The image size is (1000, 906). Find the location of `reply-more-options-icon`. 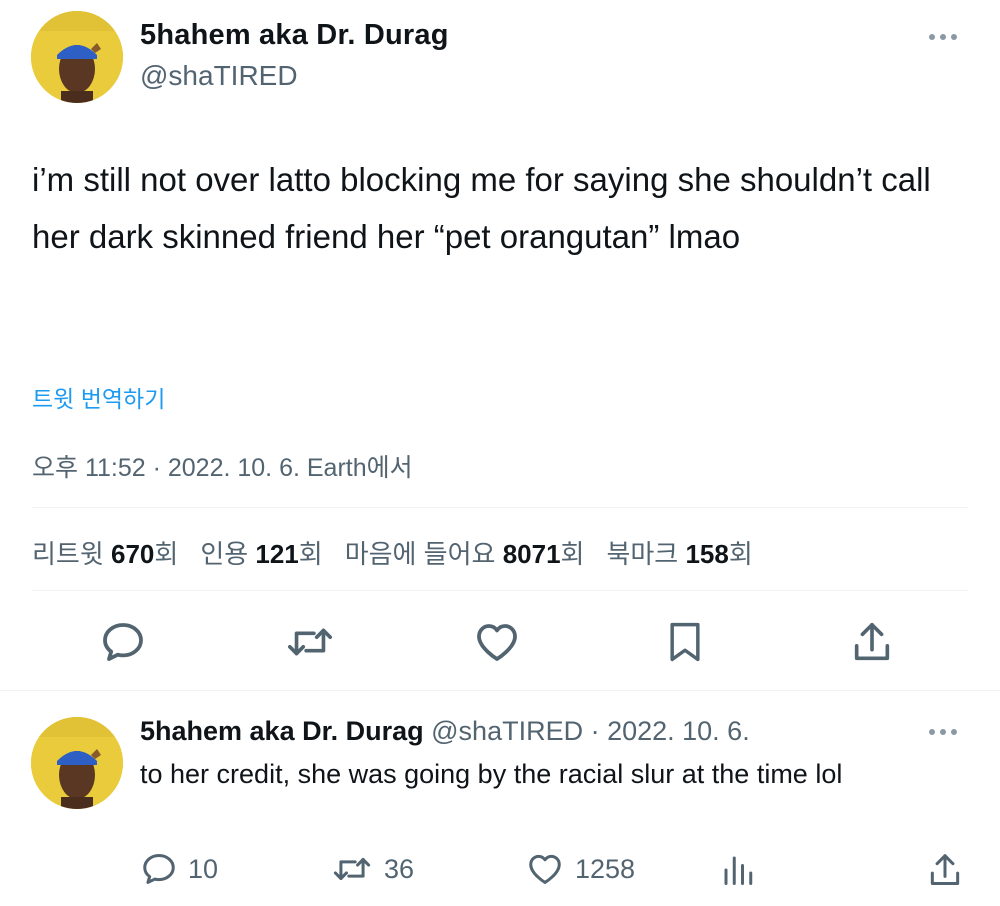

reply-more-options-icon is located at coordinates (943, 732).